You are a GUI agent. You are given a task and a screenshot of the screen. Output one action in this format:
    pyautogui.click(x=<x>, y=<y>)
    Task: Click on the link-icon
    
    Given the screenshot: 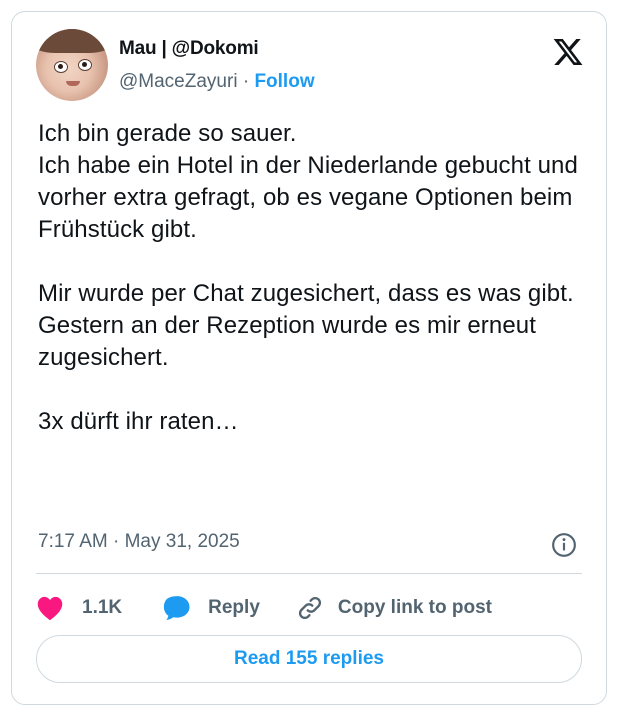 What is the action you would take?
    pyautogui.click(x=309, y=608)
    